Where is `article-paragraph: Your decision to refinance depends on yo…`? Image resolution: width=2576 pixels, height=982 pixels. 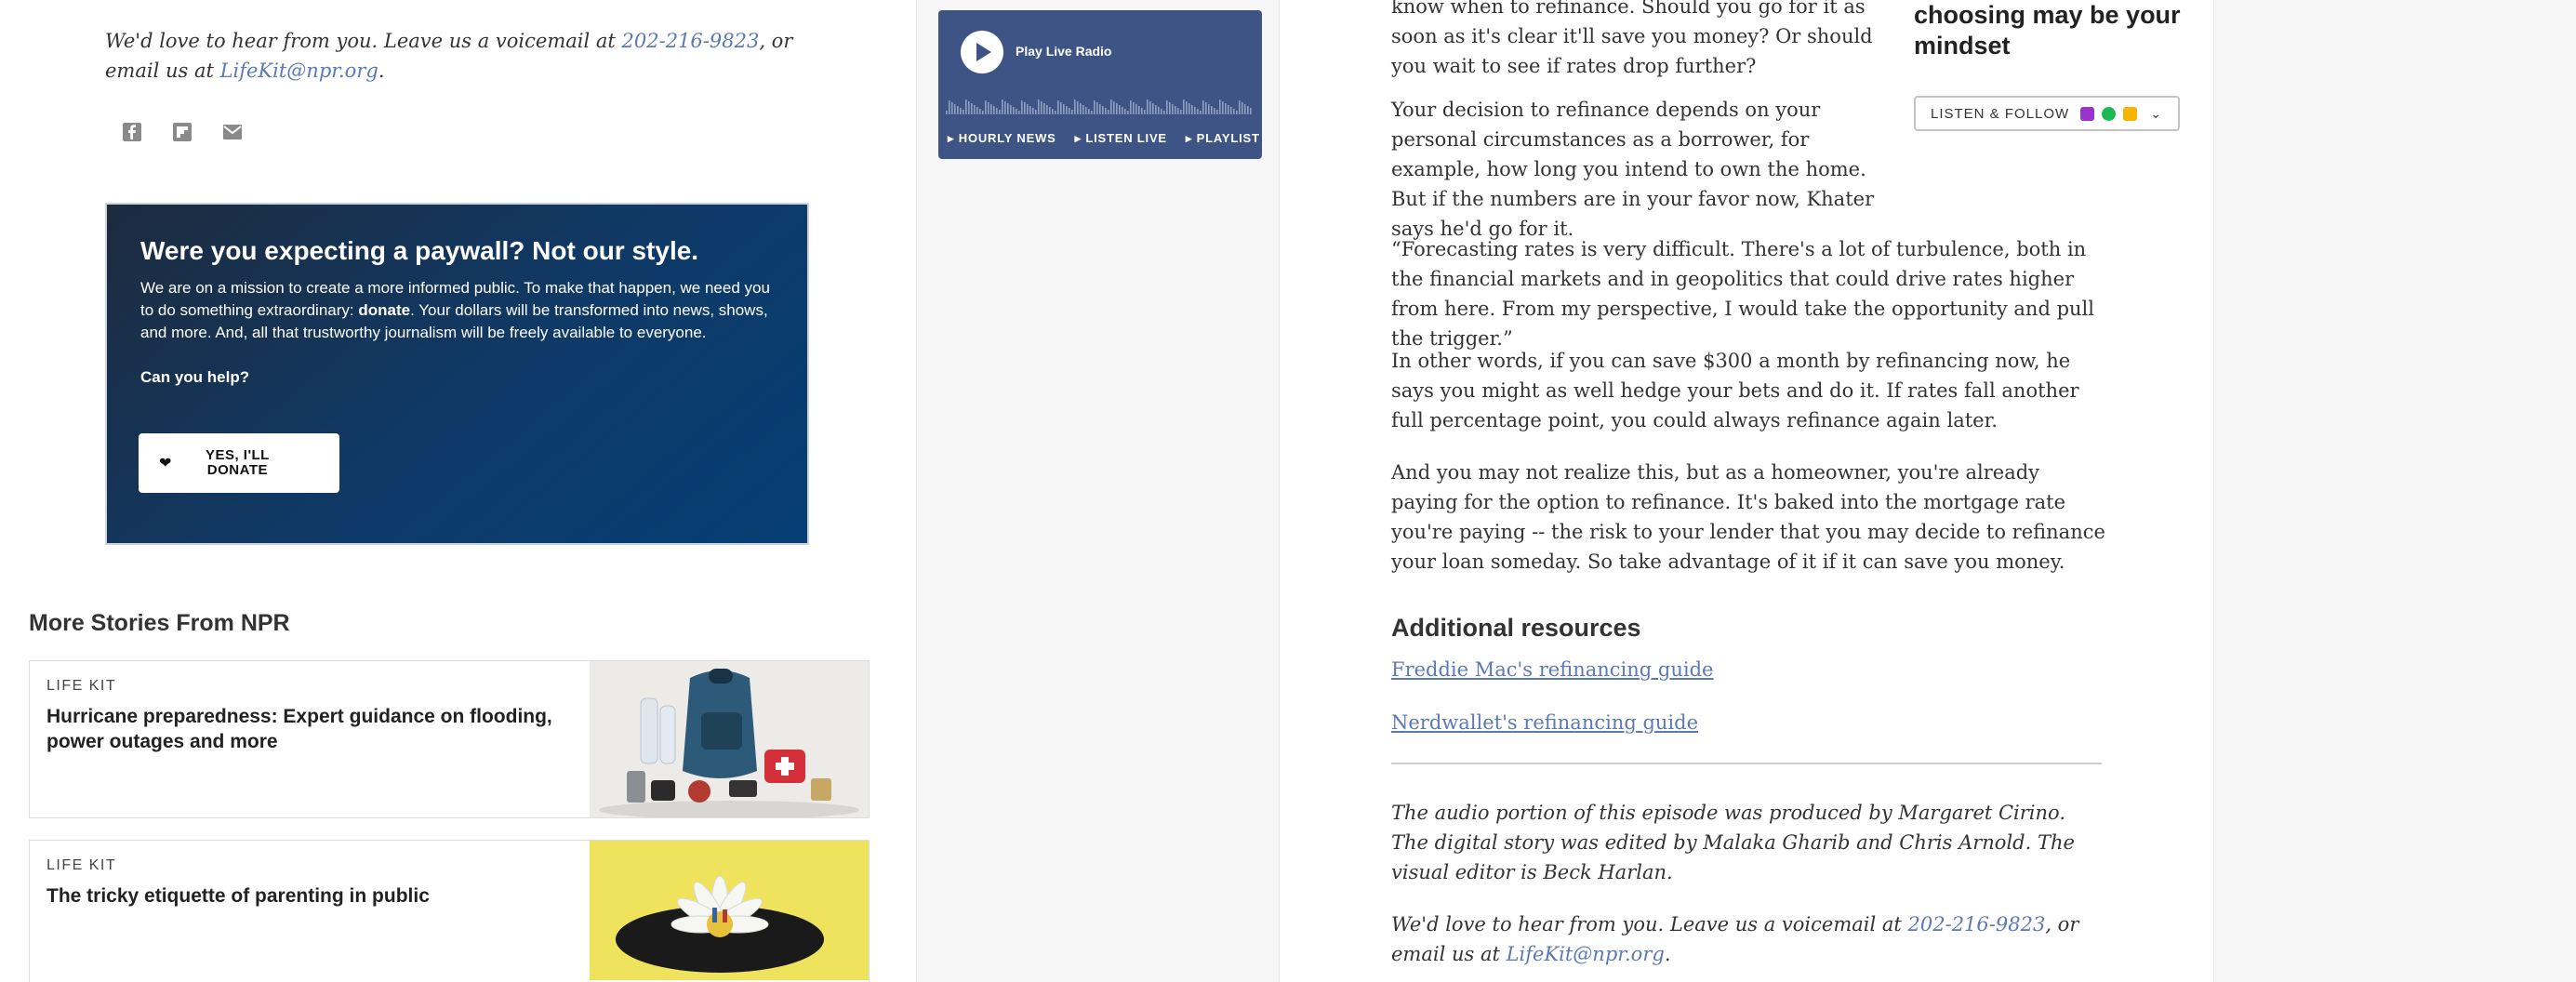
article-paragraph: Your decision to refinance depends on yo… is located at coordinates (1633, 169).